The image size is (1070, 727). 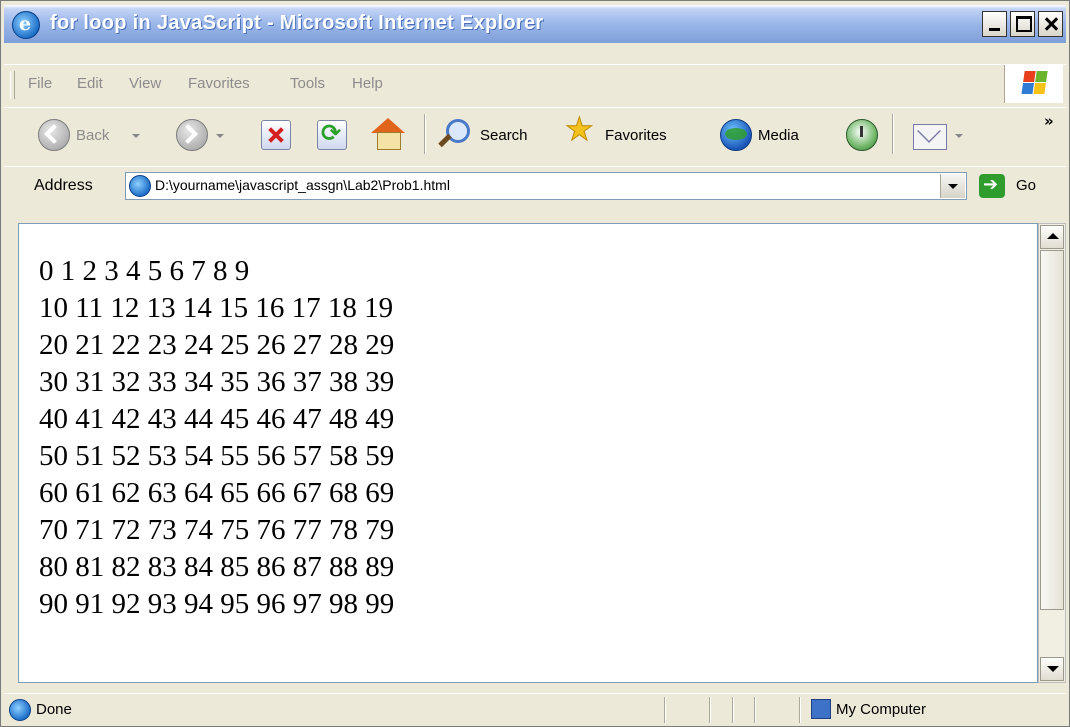 What do you see at coordinates (1052, 669) in the screenshot?
I see `scroll-down-icon` at bounding box center [1052, 669].